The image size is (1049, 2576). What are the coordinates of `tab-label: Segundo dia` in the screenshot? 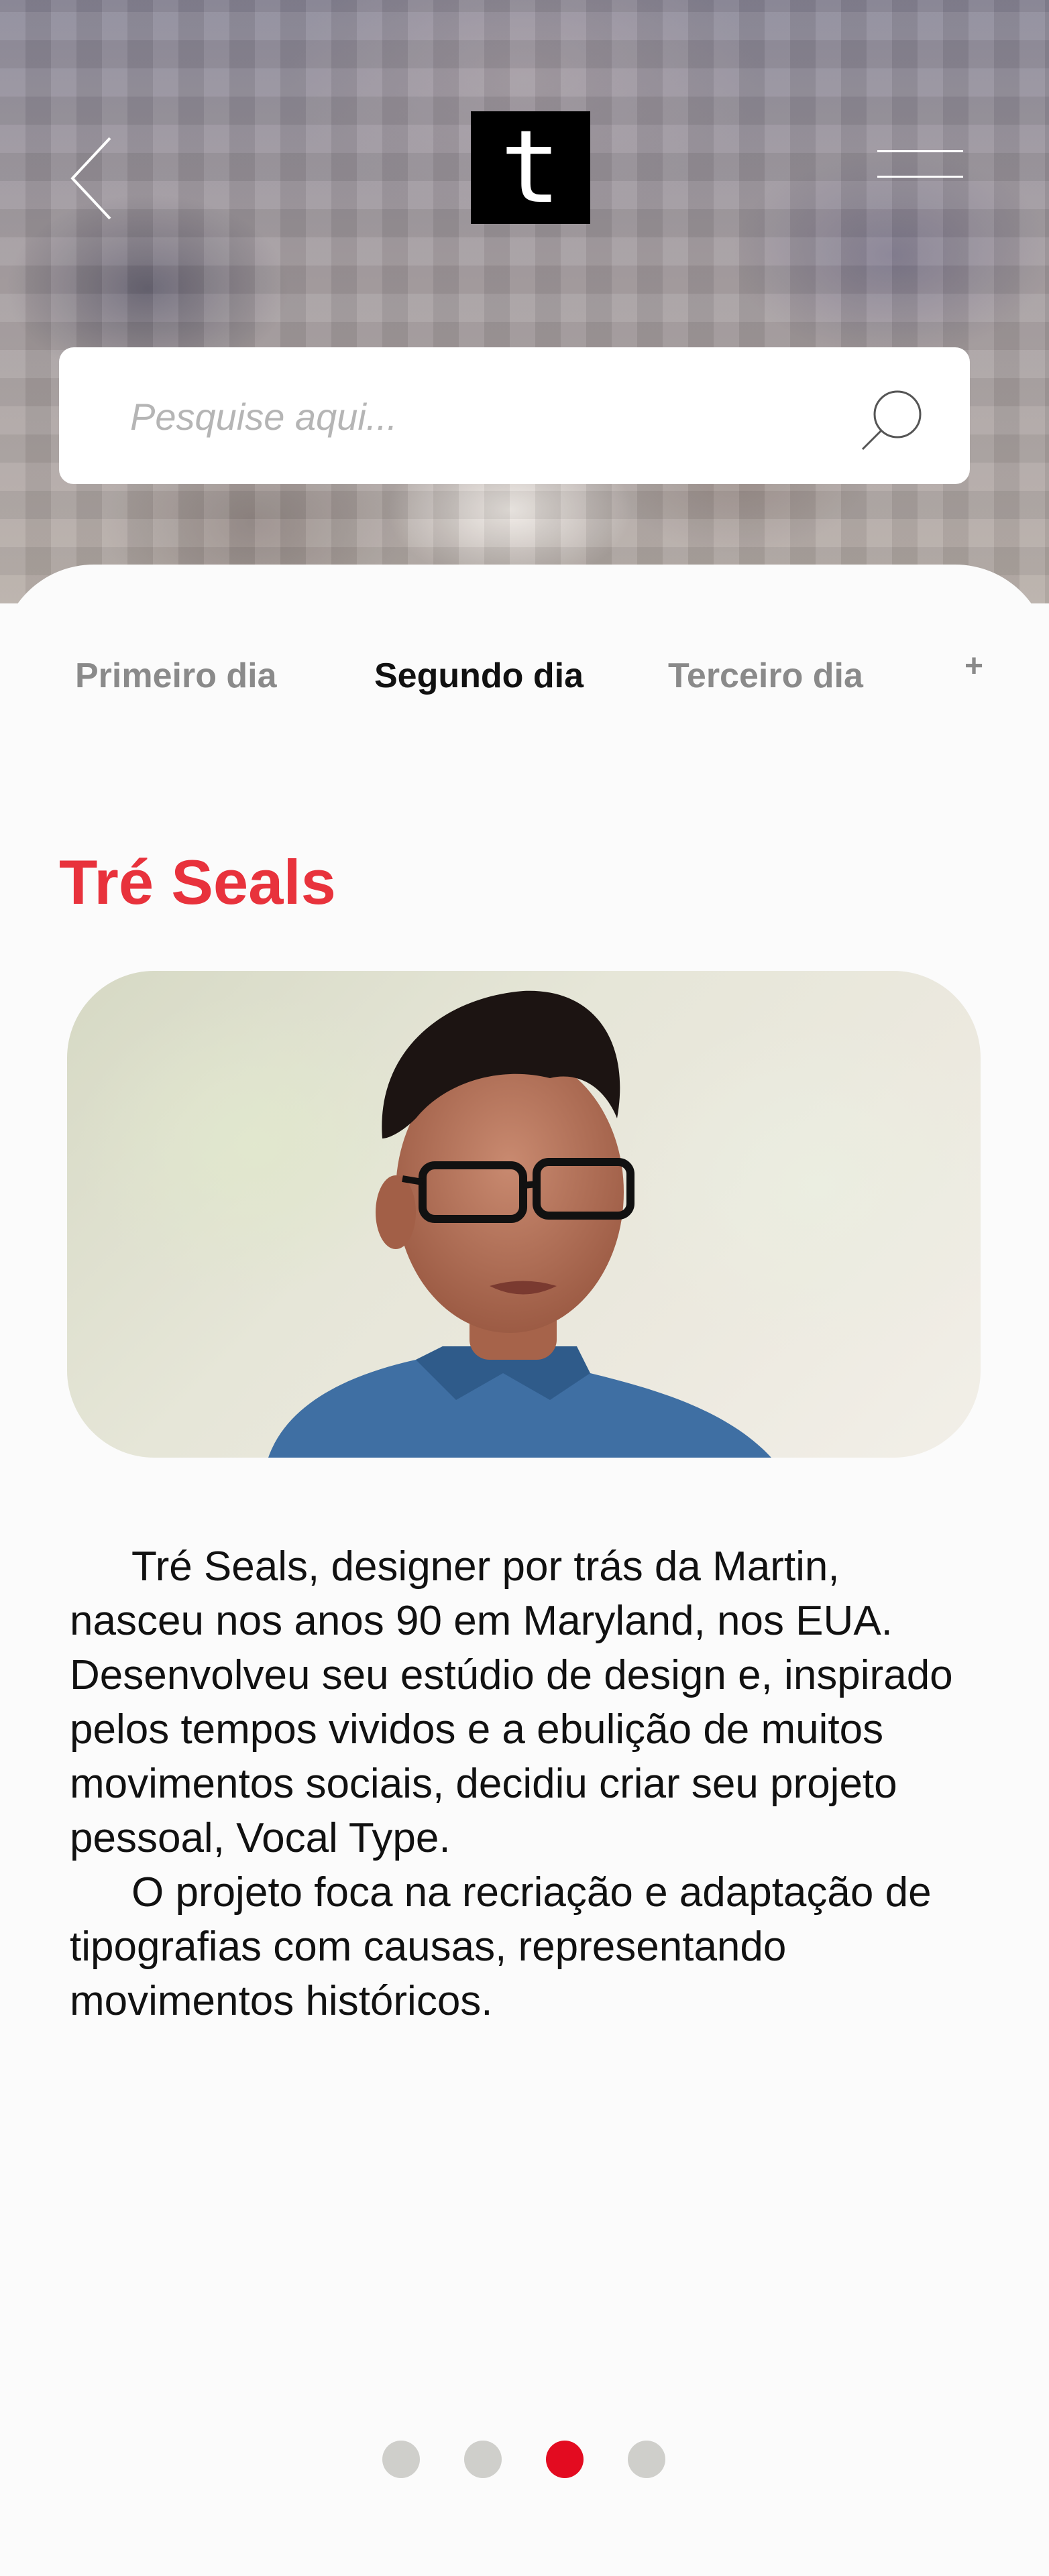 It's located at (479, 675).